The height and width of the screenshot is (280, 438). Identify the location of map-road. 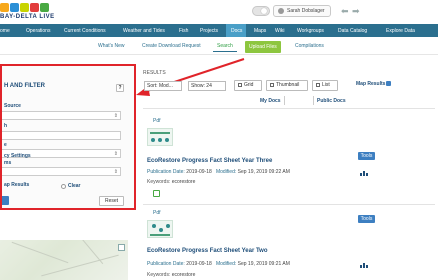
(40, 252).